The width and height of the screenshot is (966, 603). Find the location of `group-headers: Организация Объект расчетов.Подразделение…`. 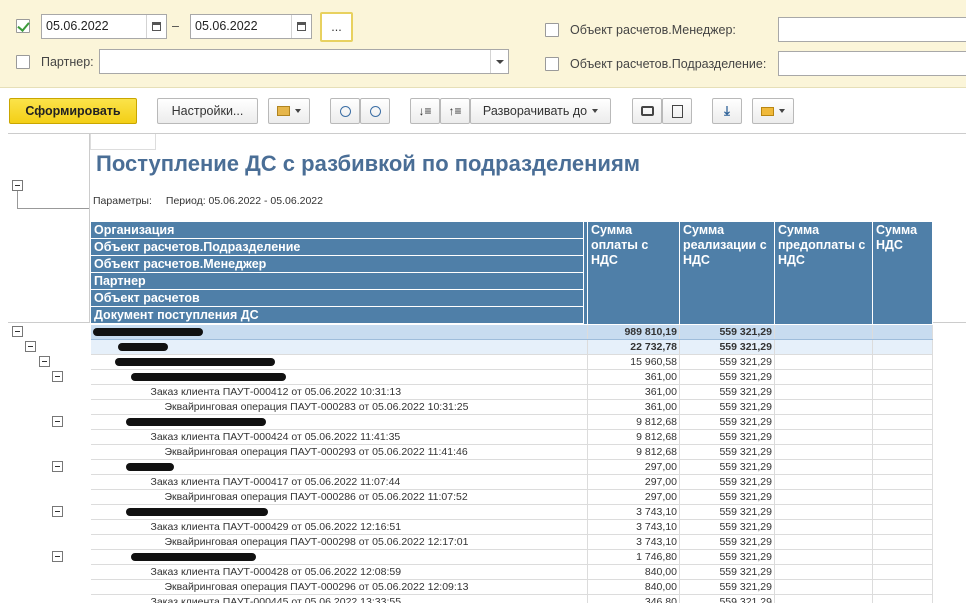

group-headers: Организация Объект расчетов.Подразделение… is located at coordinates (339, 273).